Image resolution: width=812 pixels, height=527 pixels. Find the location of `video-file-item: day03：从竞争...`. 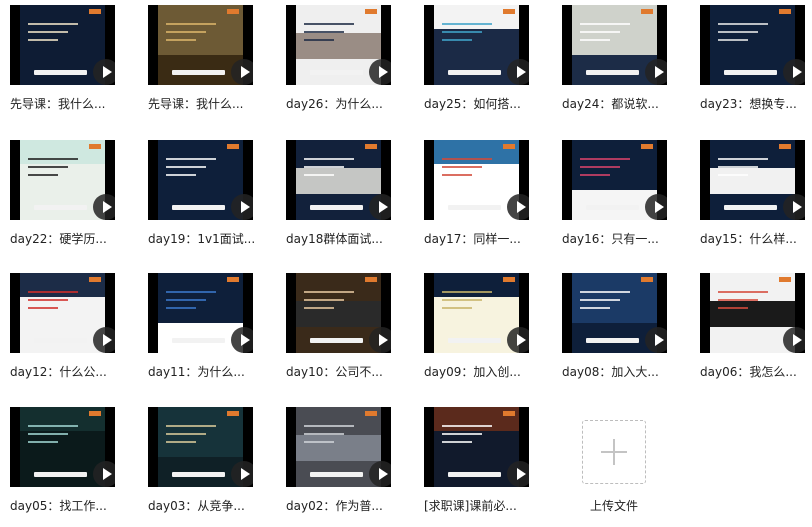

video-file-item: day03：从竞争... is located at coordinates (213, 467).